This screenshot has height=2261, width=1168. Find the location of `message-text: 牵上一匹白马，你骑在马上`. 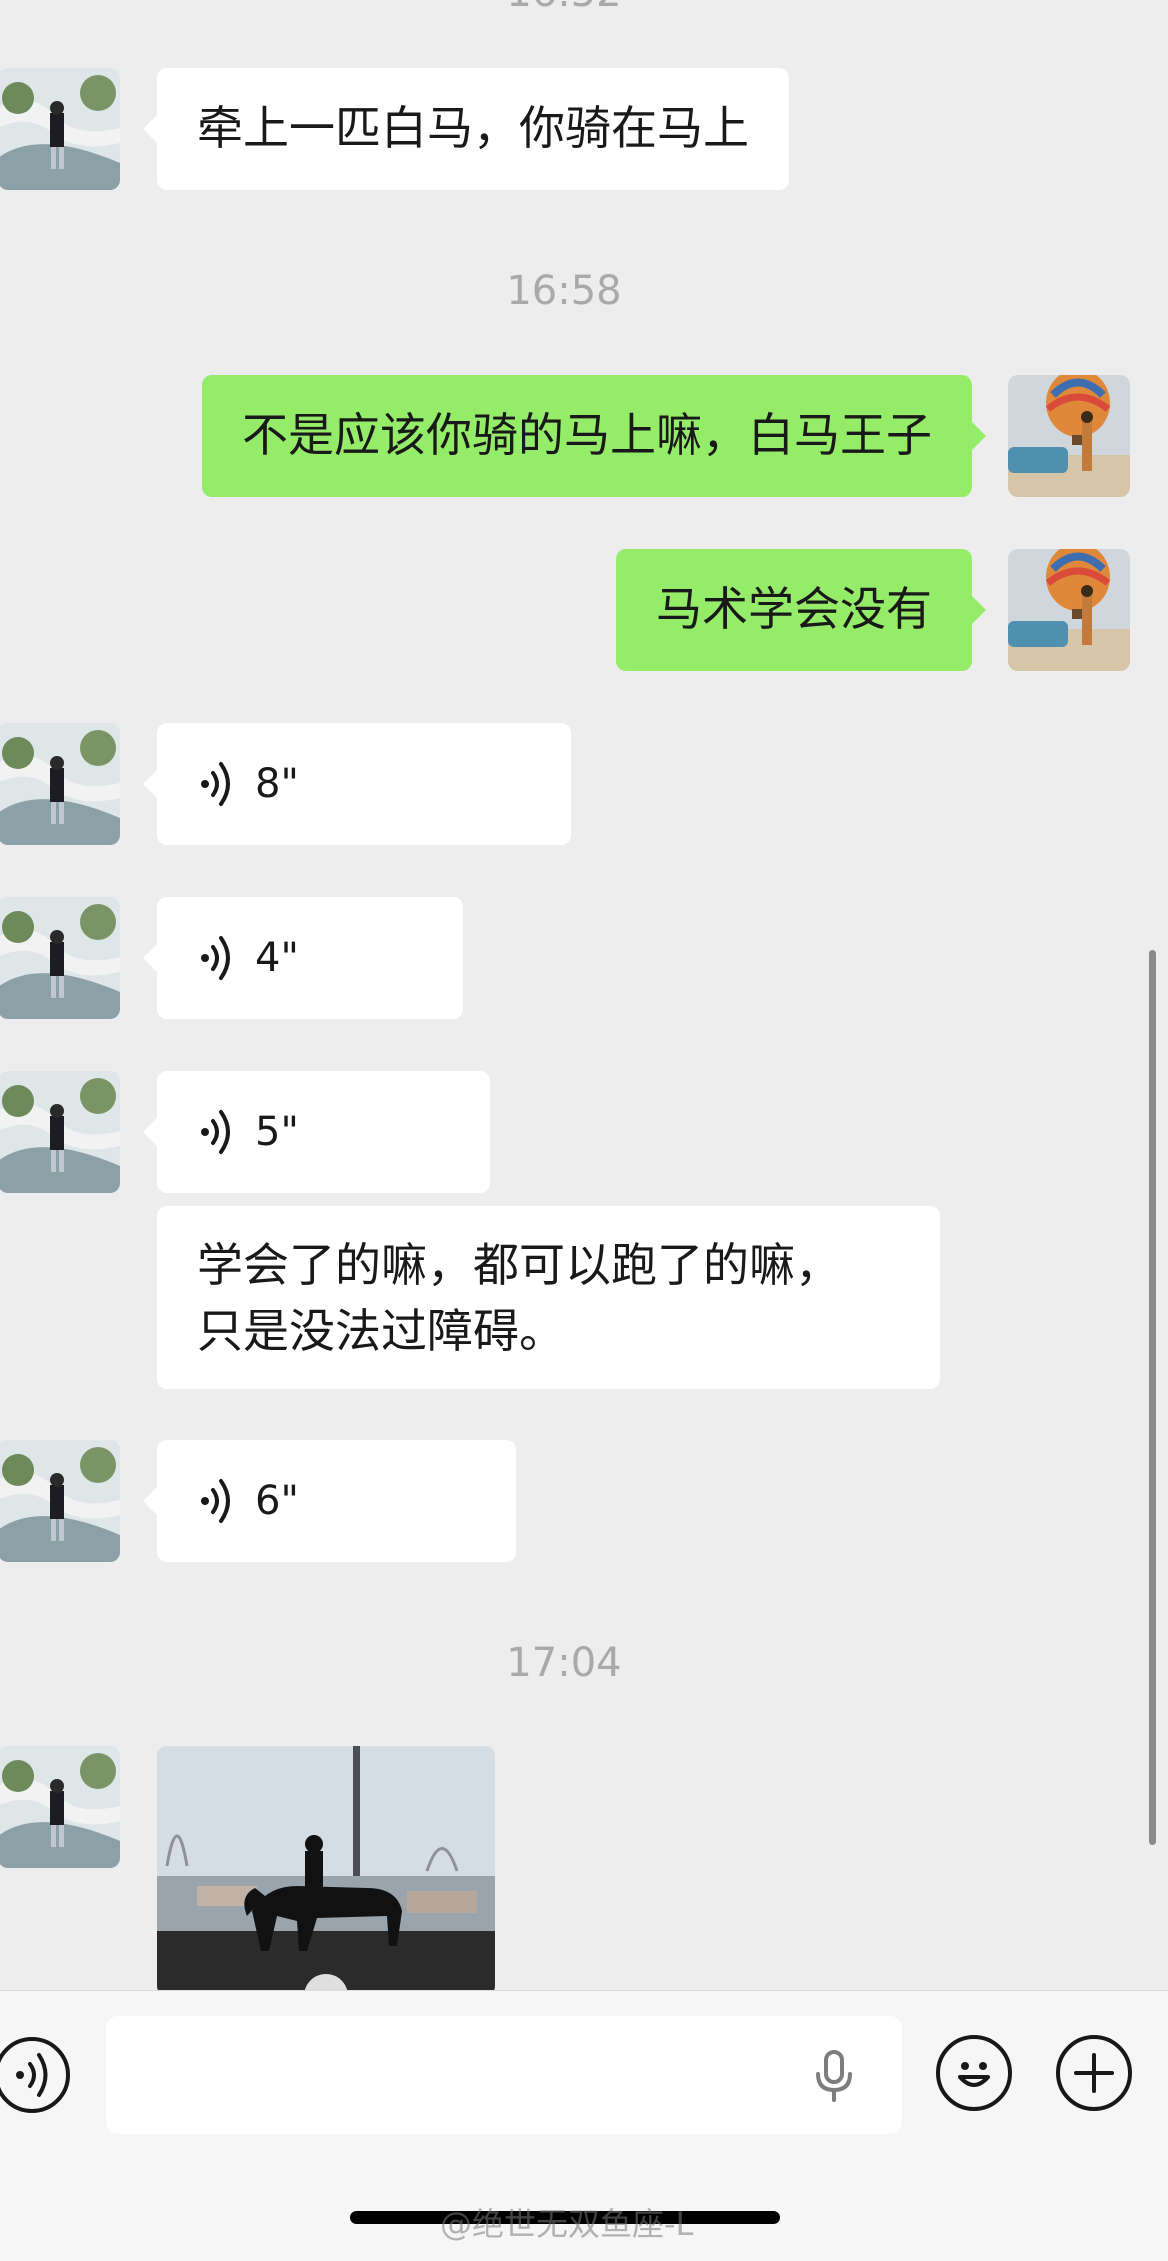

message-text: 牵上一匹白马，你骑在马上 is located at coordinates (473, 128).